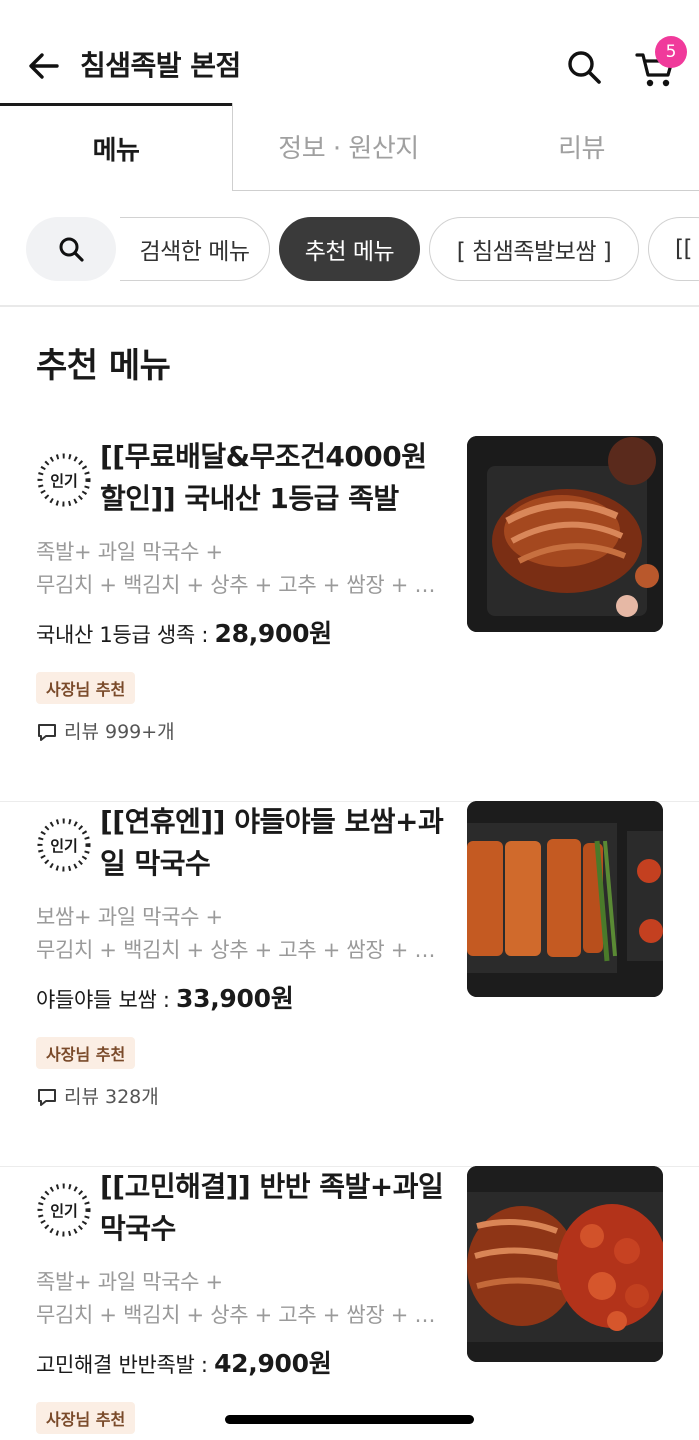 Image resolution: width=699 pixels, height=1440 pixels. I want to click on price-label: 고민해결 반반족발 :, so click(122, 1365).